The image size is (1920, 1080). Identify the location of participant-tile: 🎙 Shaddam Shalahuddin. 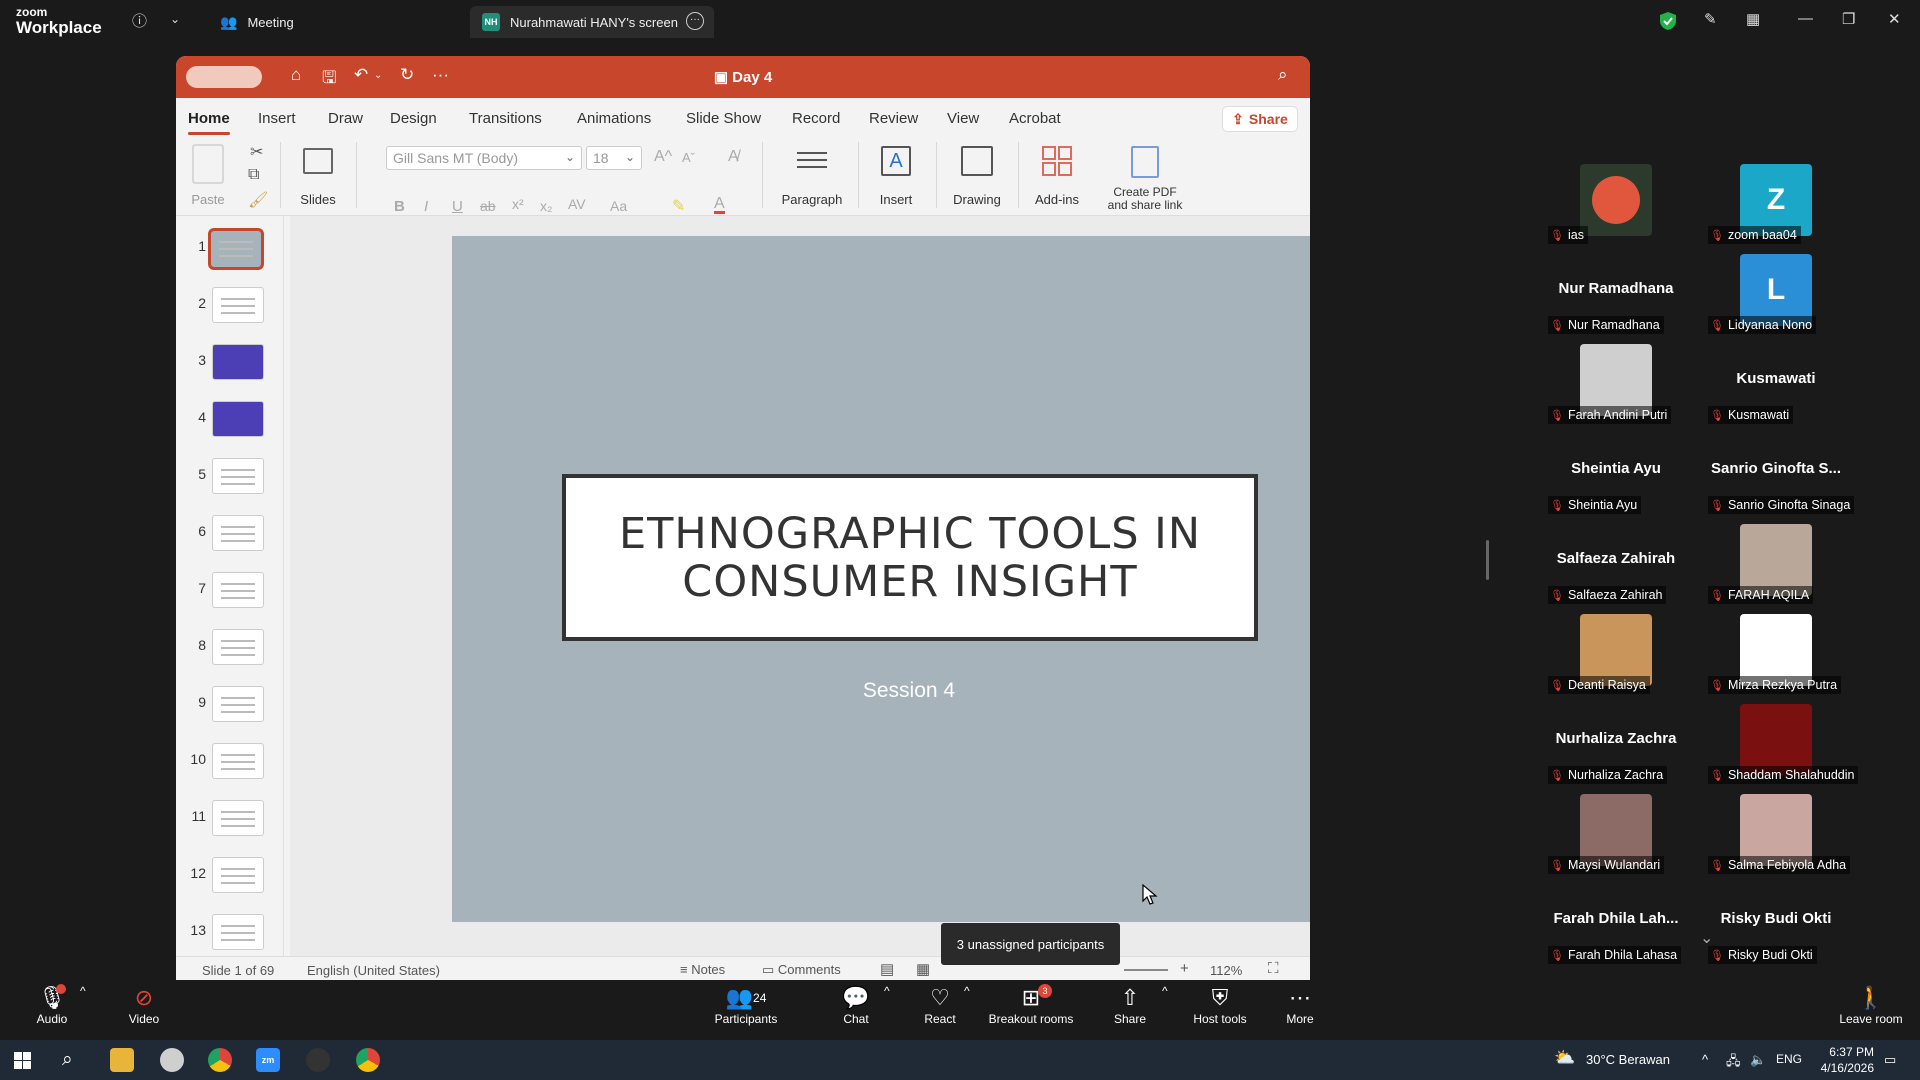
(1777, 747).